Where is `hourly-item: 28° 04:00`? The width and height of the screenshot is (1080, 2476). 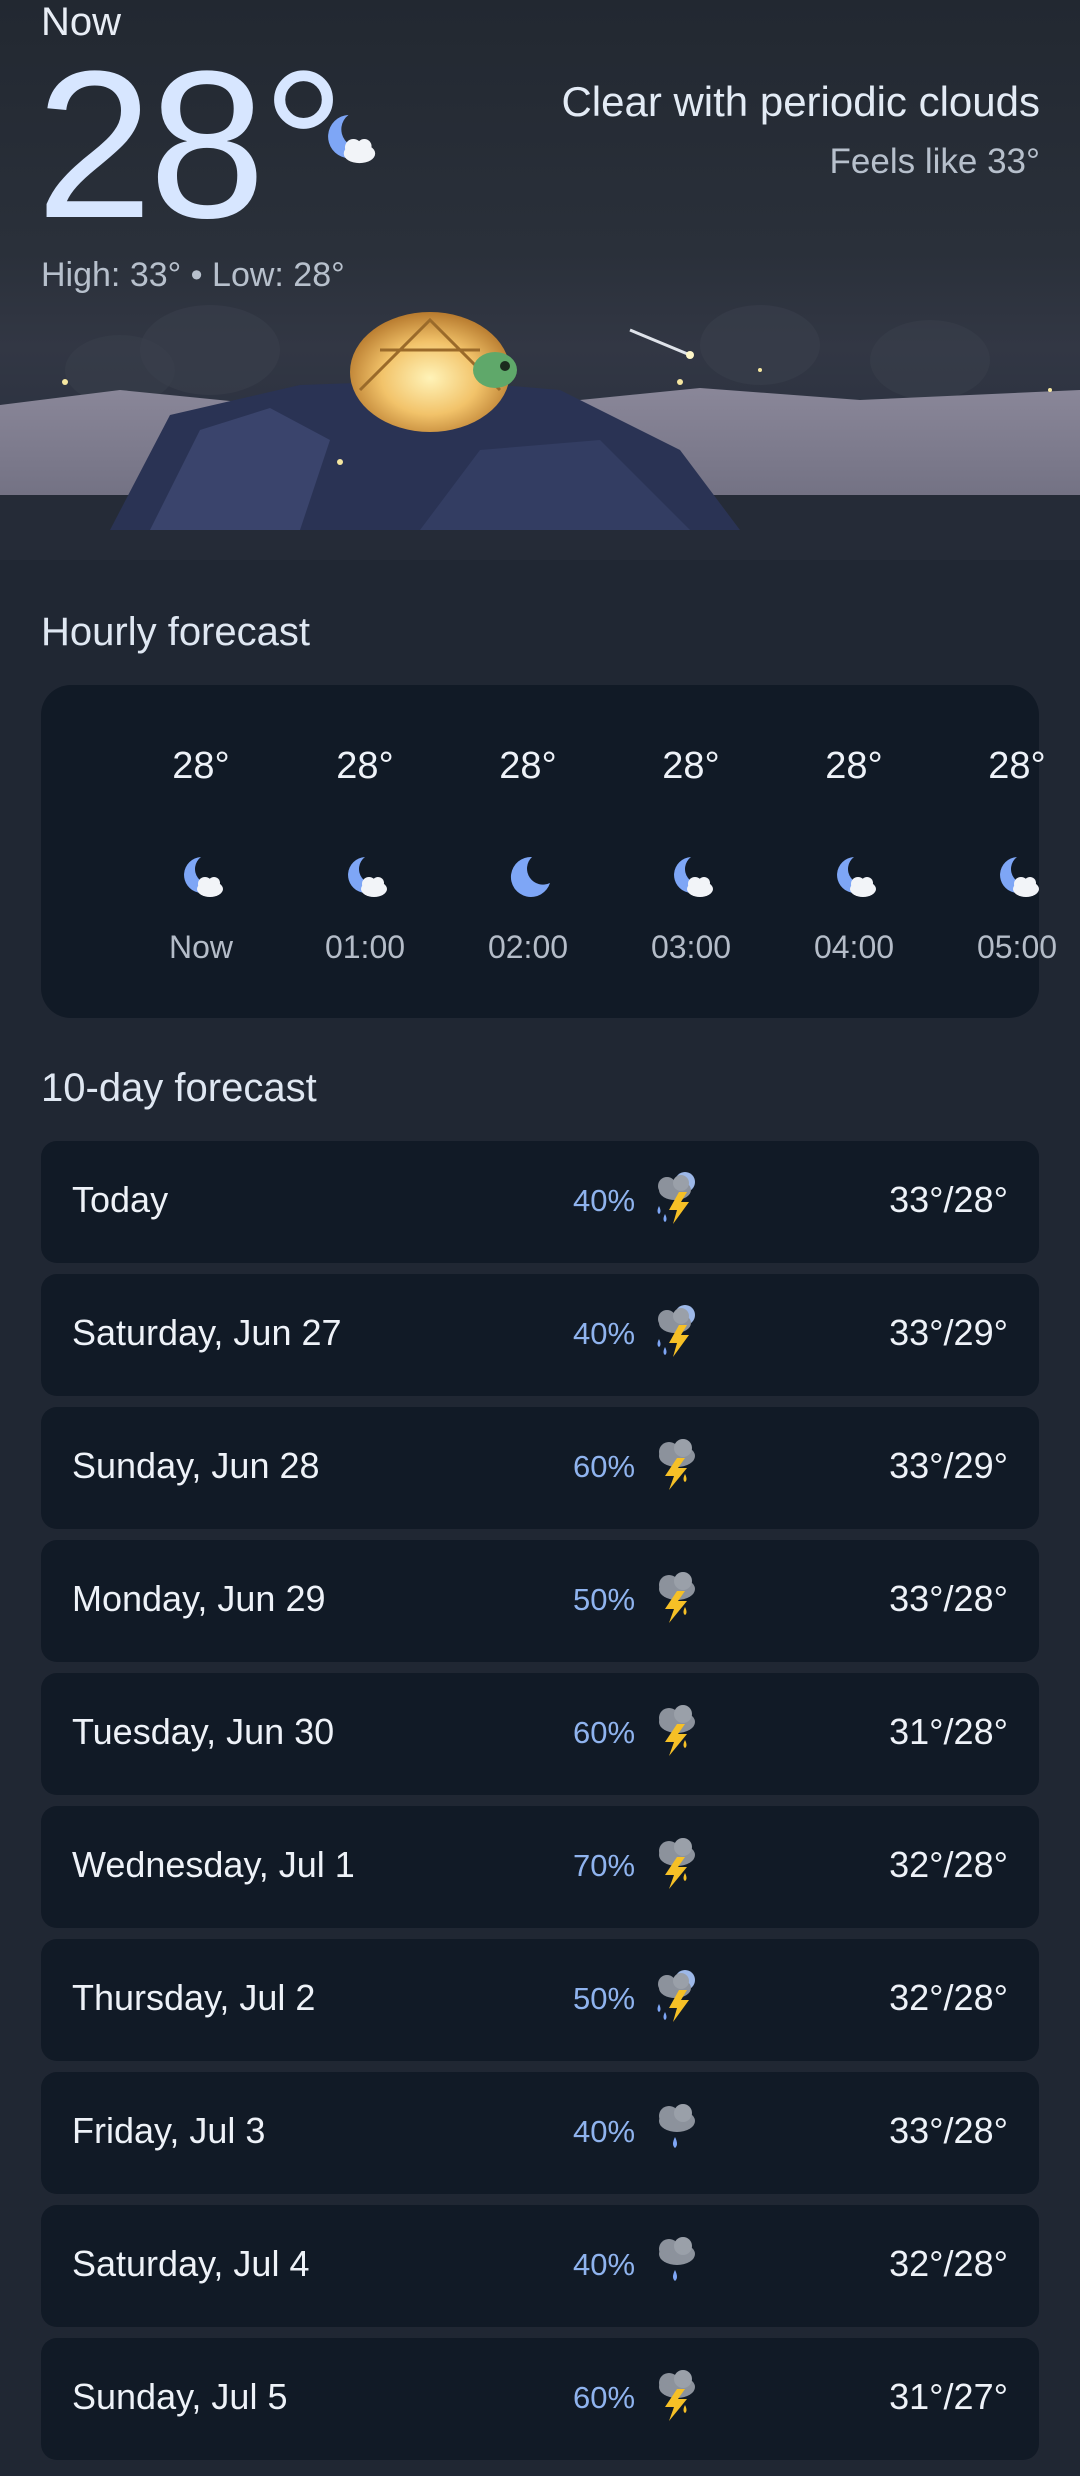 hourly-item: 28° 04:00 is located at coordinates (854, 851).